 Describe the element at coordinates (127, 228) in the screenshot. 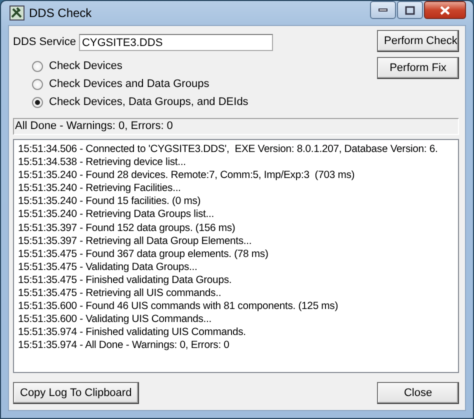

I see `log-line: 15:51:35.397 - Found 152 data groups. (156 ms)` at that location.